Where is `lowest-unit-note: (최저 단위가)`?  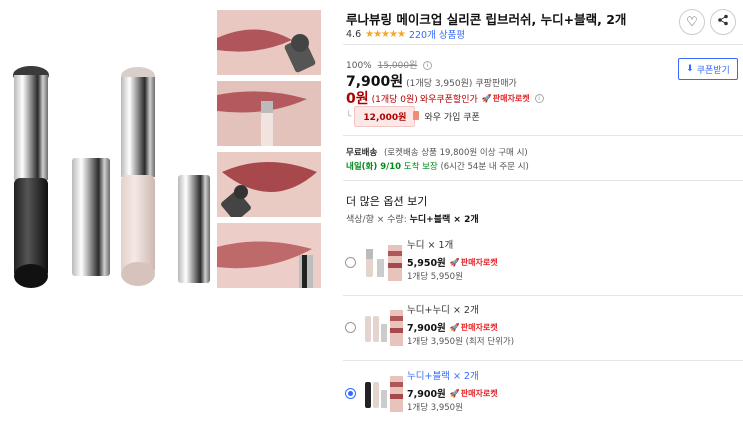
lowest-unit-note: (최저 단위가) is located at coordinates (490, 342).